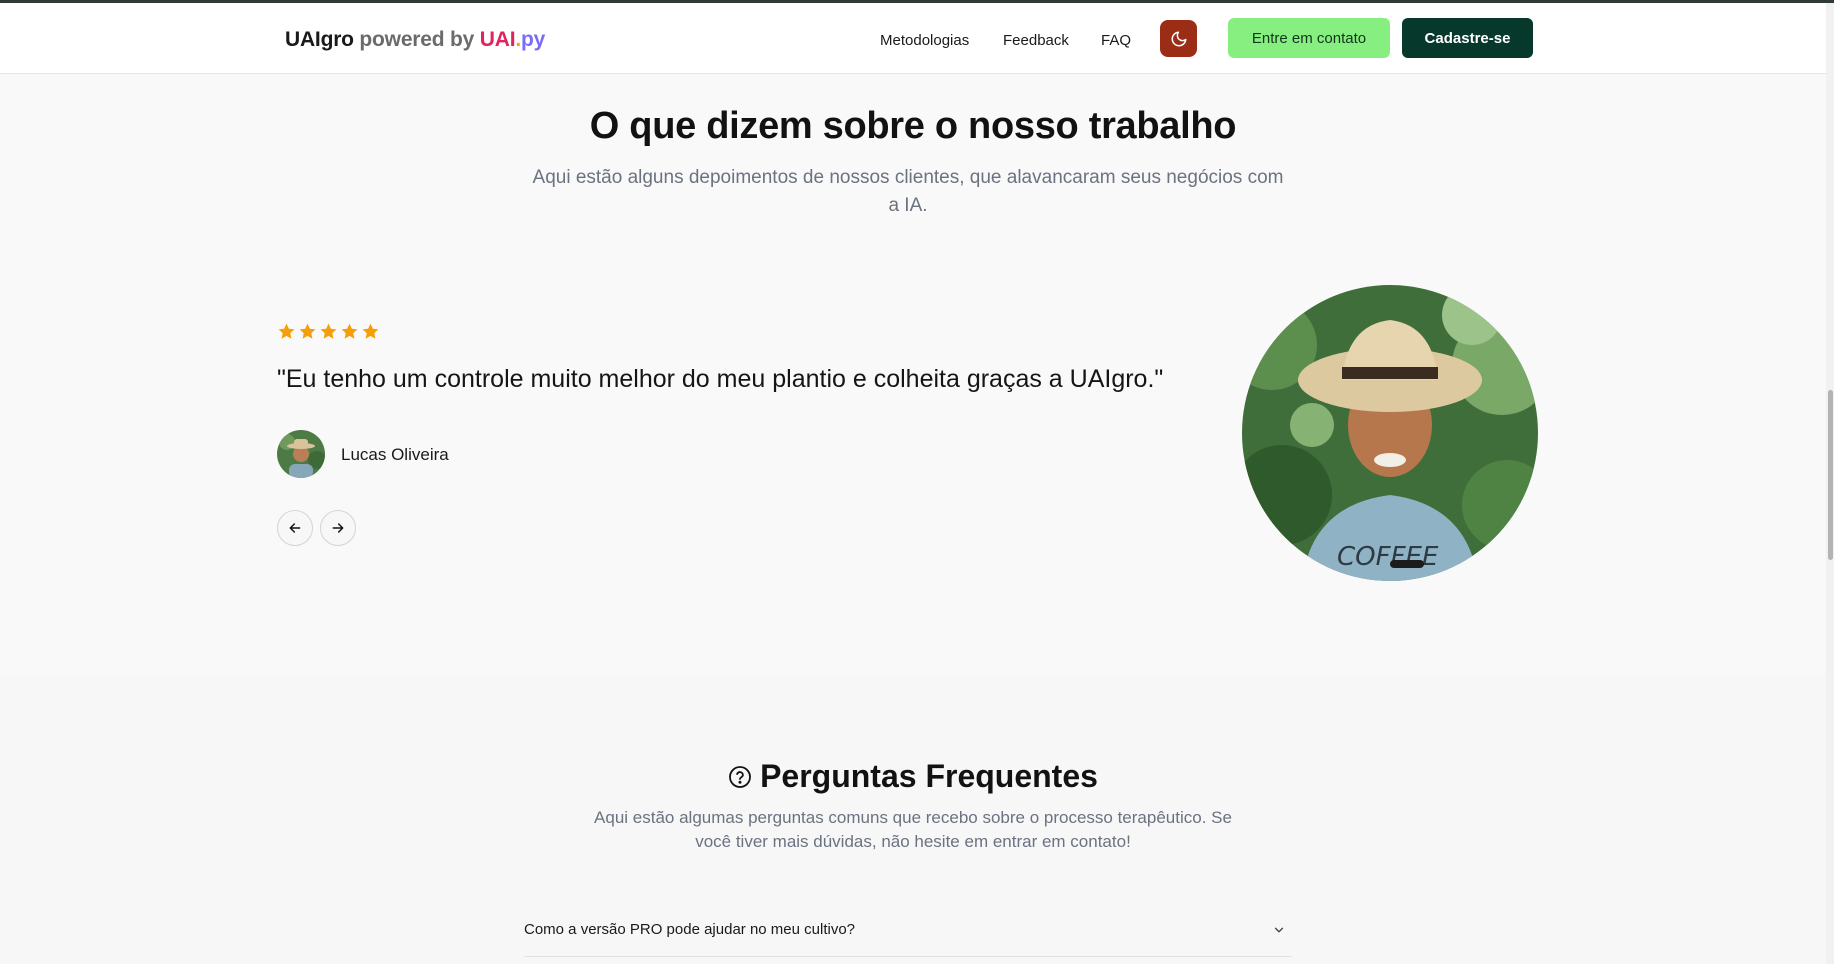 The height and width of the screenshot is (964, 1834). Describe the element at coordinates (1388, 557) in the screenshot. I see `svg-text: COFFEE` at that location.